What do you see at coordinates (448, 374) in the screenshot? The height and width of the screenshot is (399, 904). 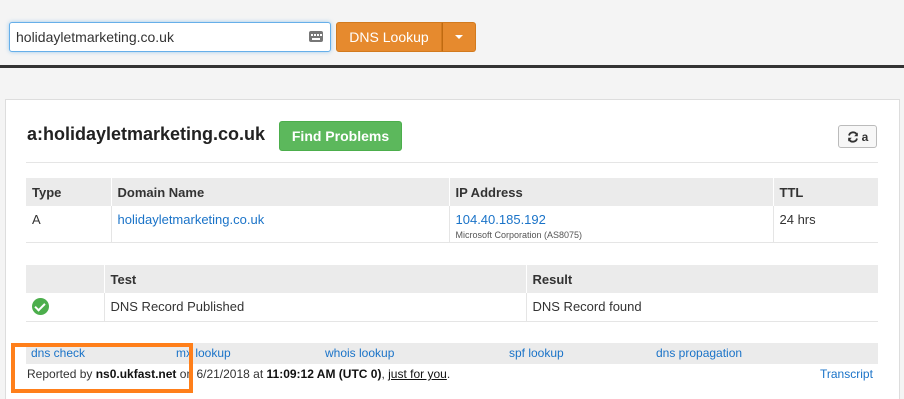 I see `footer-period: .` at bounding box center [448, 374].